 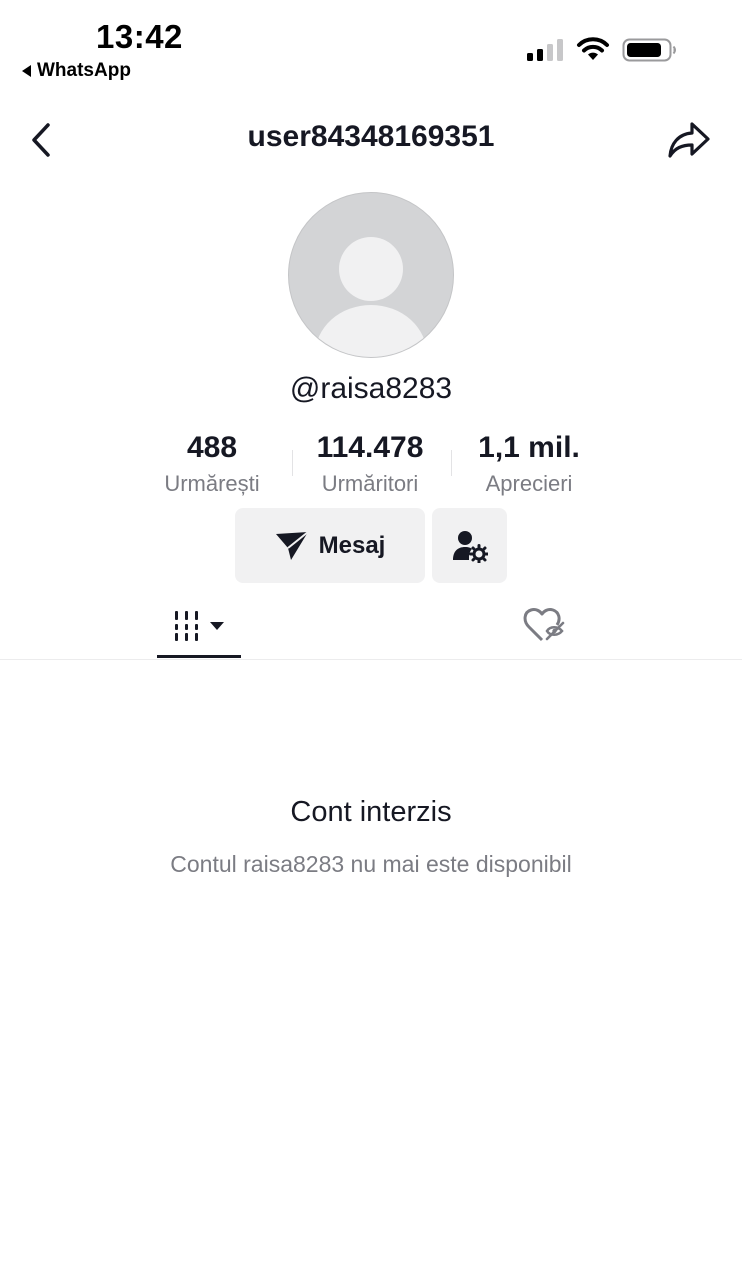 I want to click on profile-handle: @raisa8283, so click(x=371, y=388).